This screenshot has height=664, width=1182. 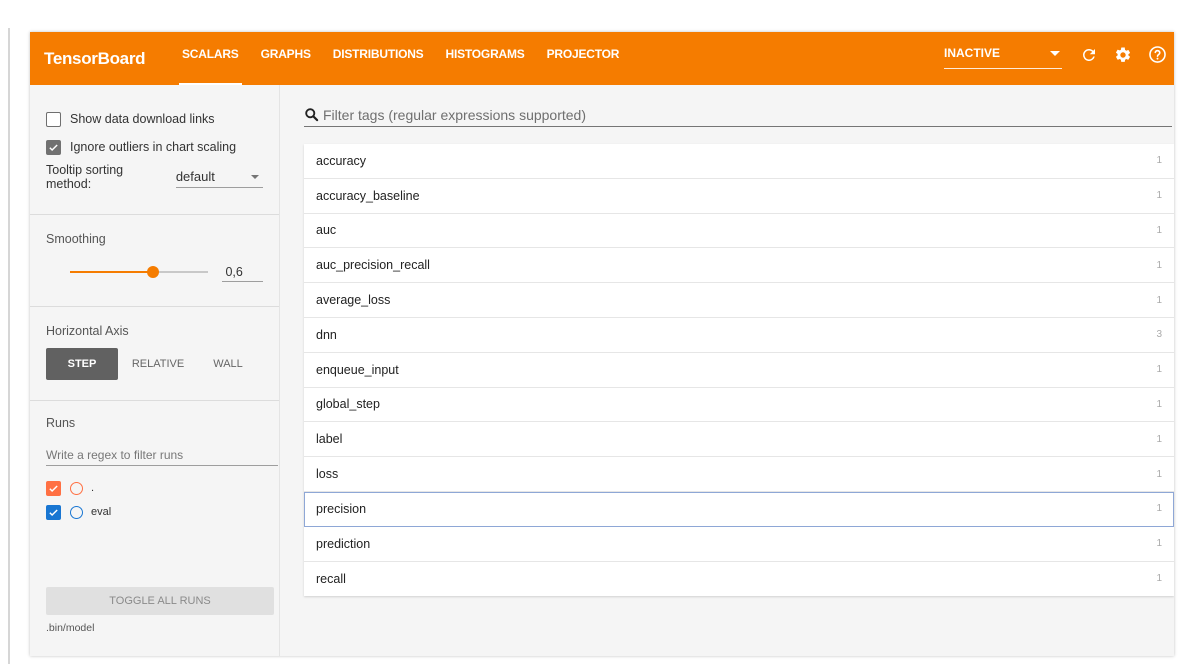 I want to click on toggle-all-runs-button: TOGGLE ALL RUNS, so click(x=160, y=601).